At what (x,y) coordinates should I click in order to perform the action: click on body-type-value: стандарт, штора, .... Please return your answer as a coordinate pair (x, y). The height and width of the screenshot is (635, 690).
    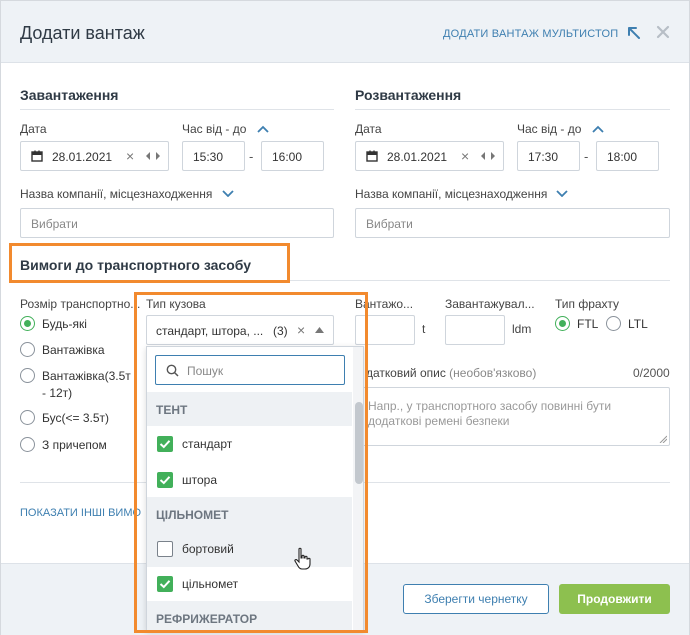
    Looking at the image, I should click on (210, 331).